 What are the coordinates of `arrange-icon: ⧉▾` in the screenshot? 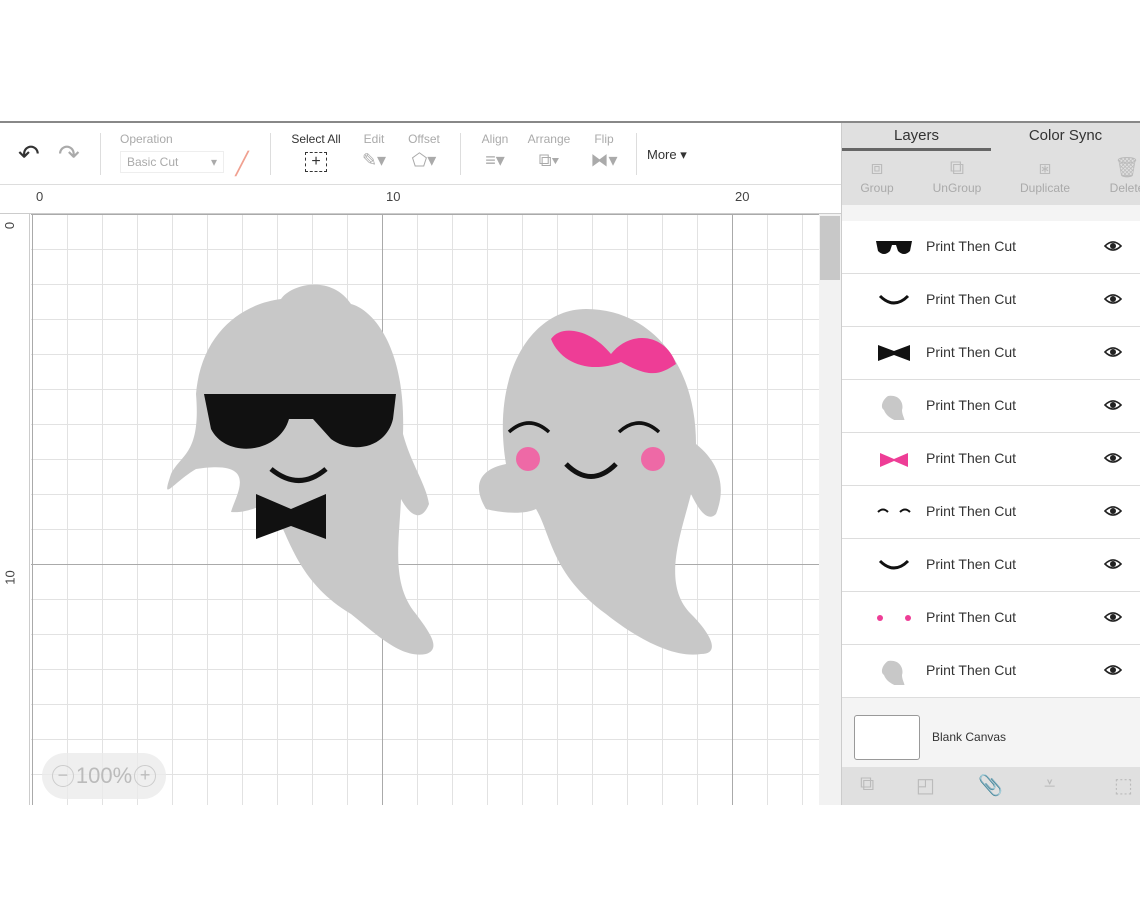 It's located at (549, 160).